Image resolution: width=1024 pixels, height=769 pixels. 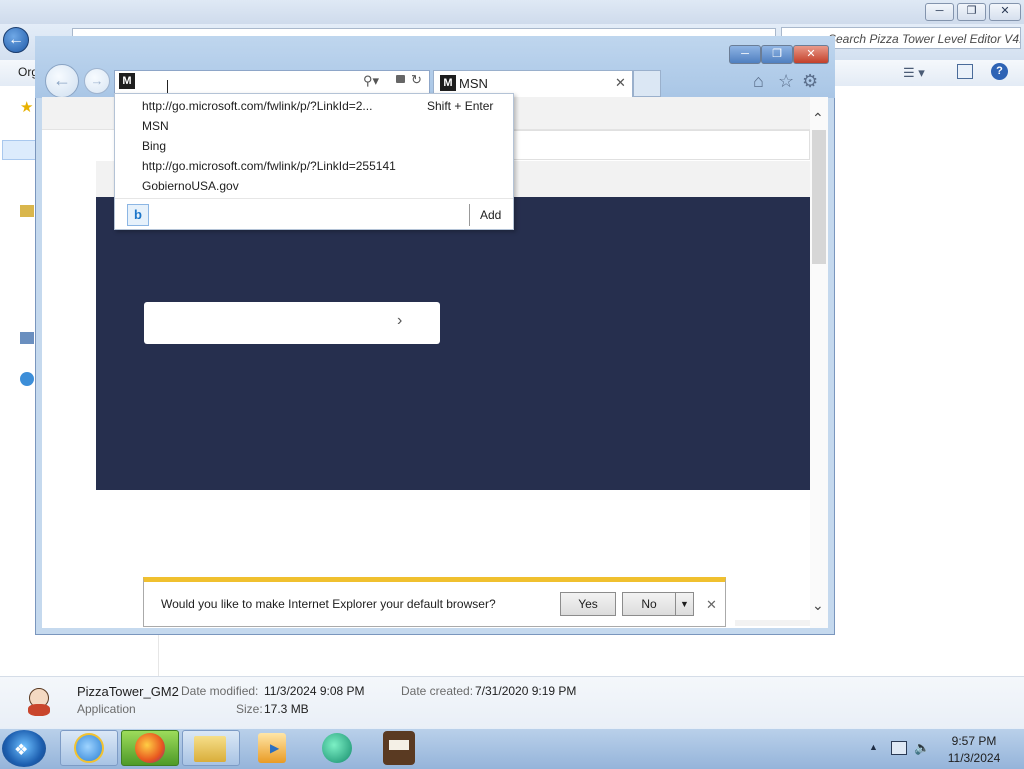 What do you see at coordinates (337, 748) in the screenshot?
I see `app-globe-icon` at bounding box center [337, 748].